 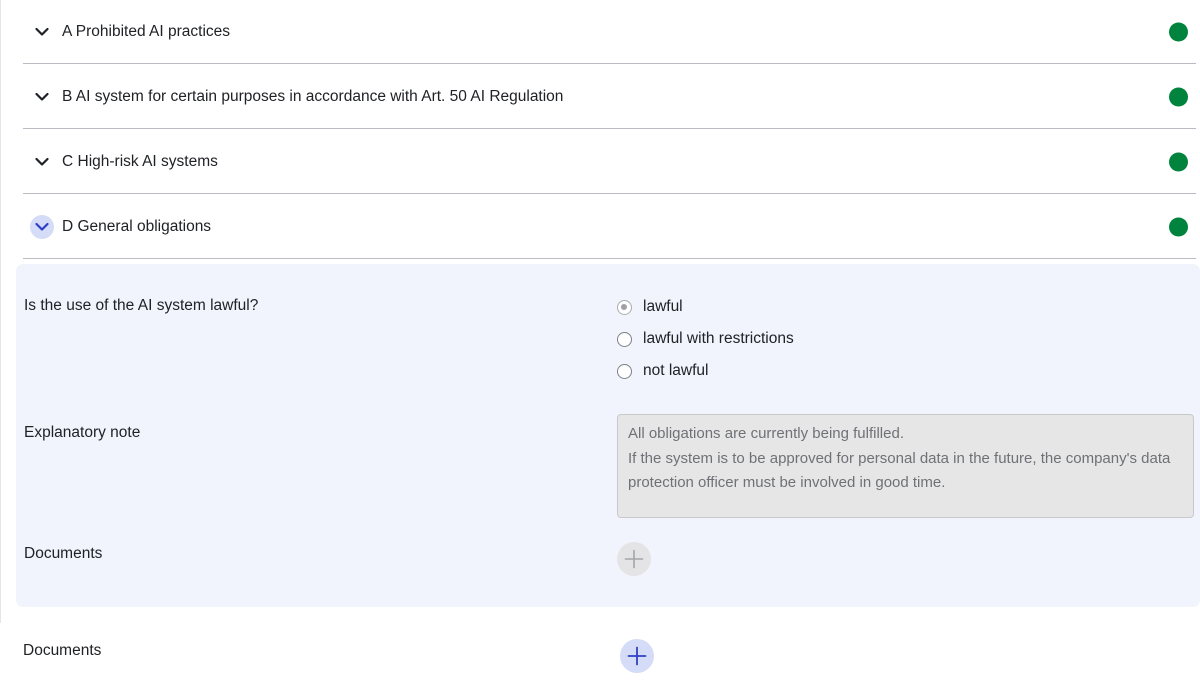 I want to click on add-document-button, so click(x=637, y=656).